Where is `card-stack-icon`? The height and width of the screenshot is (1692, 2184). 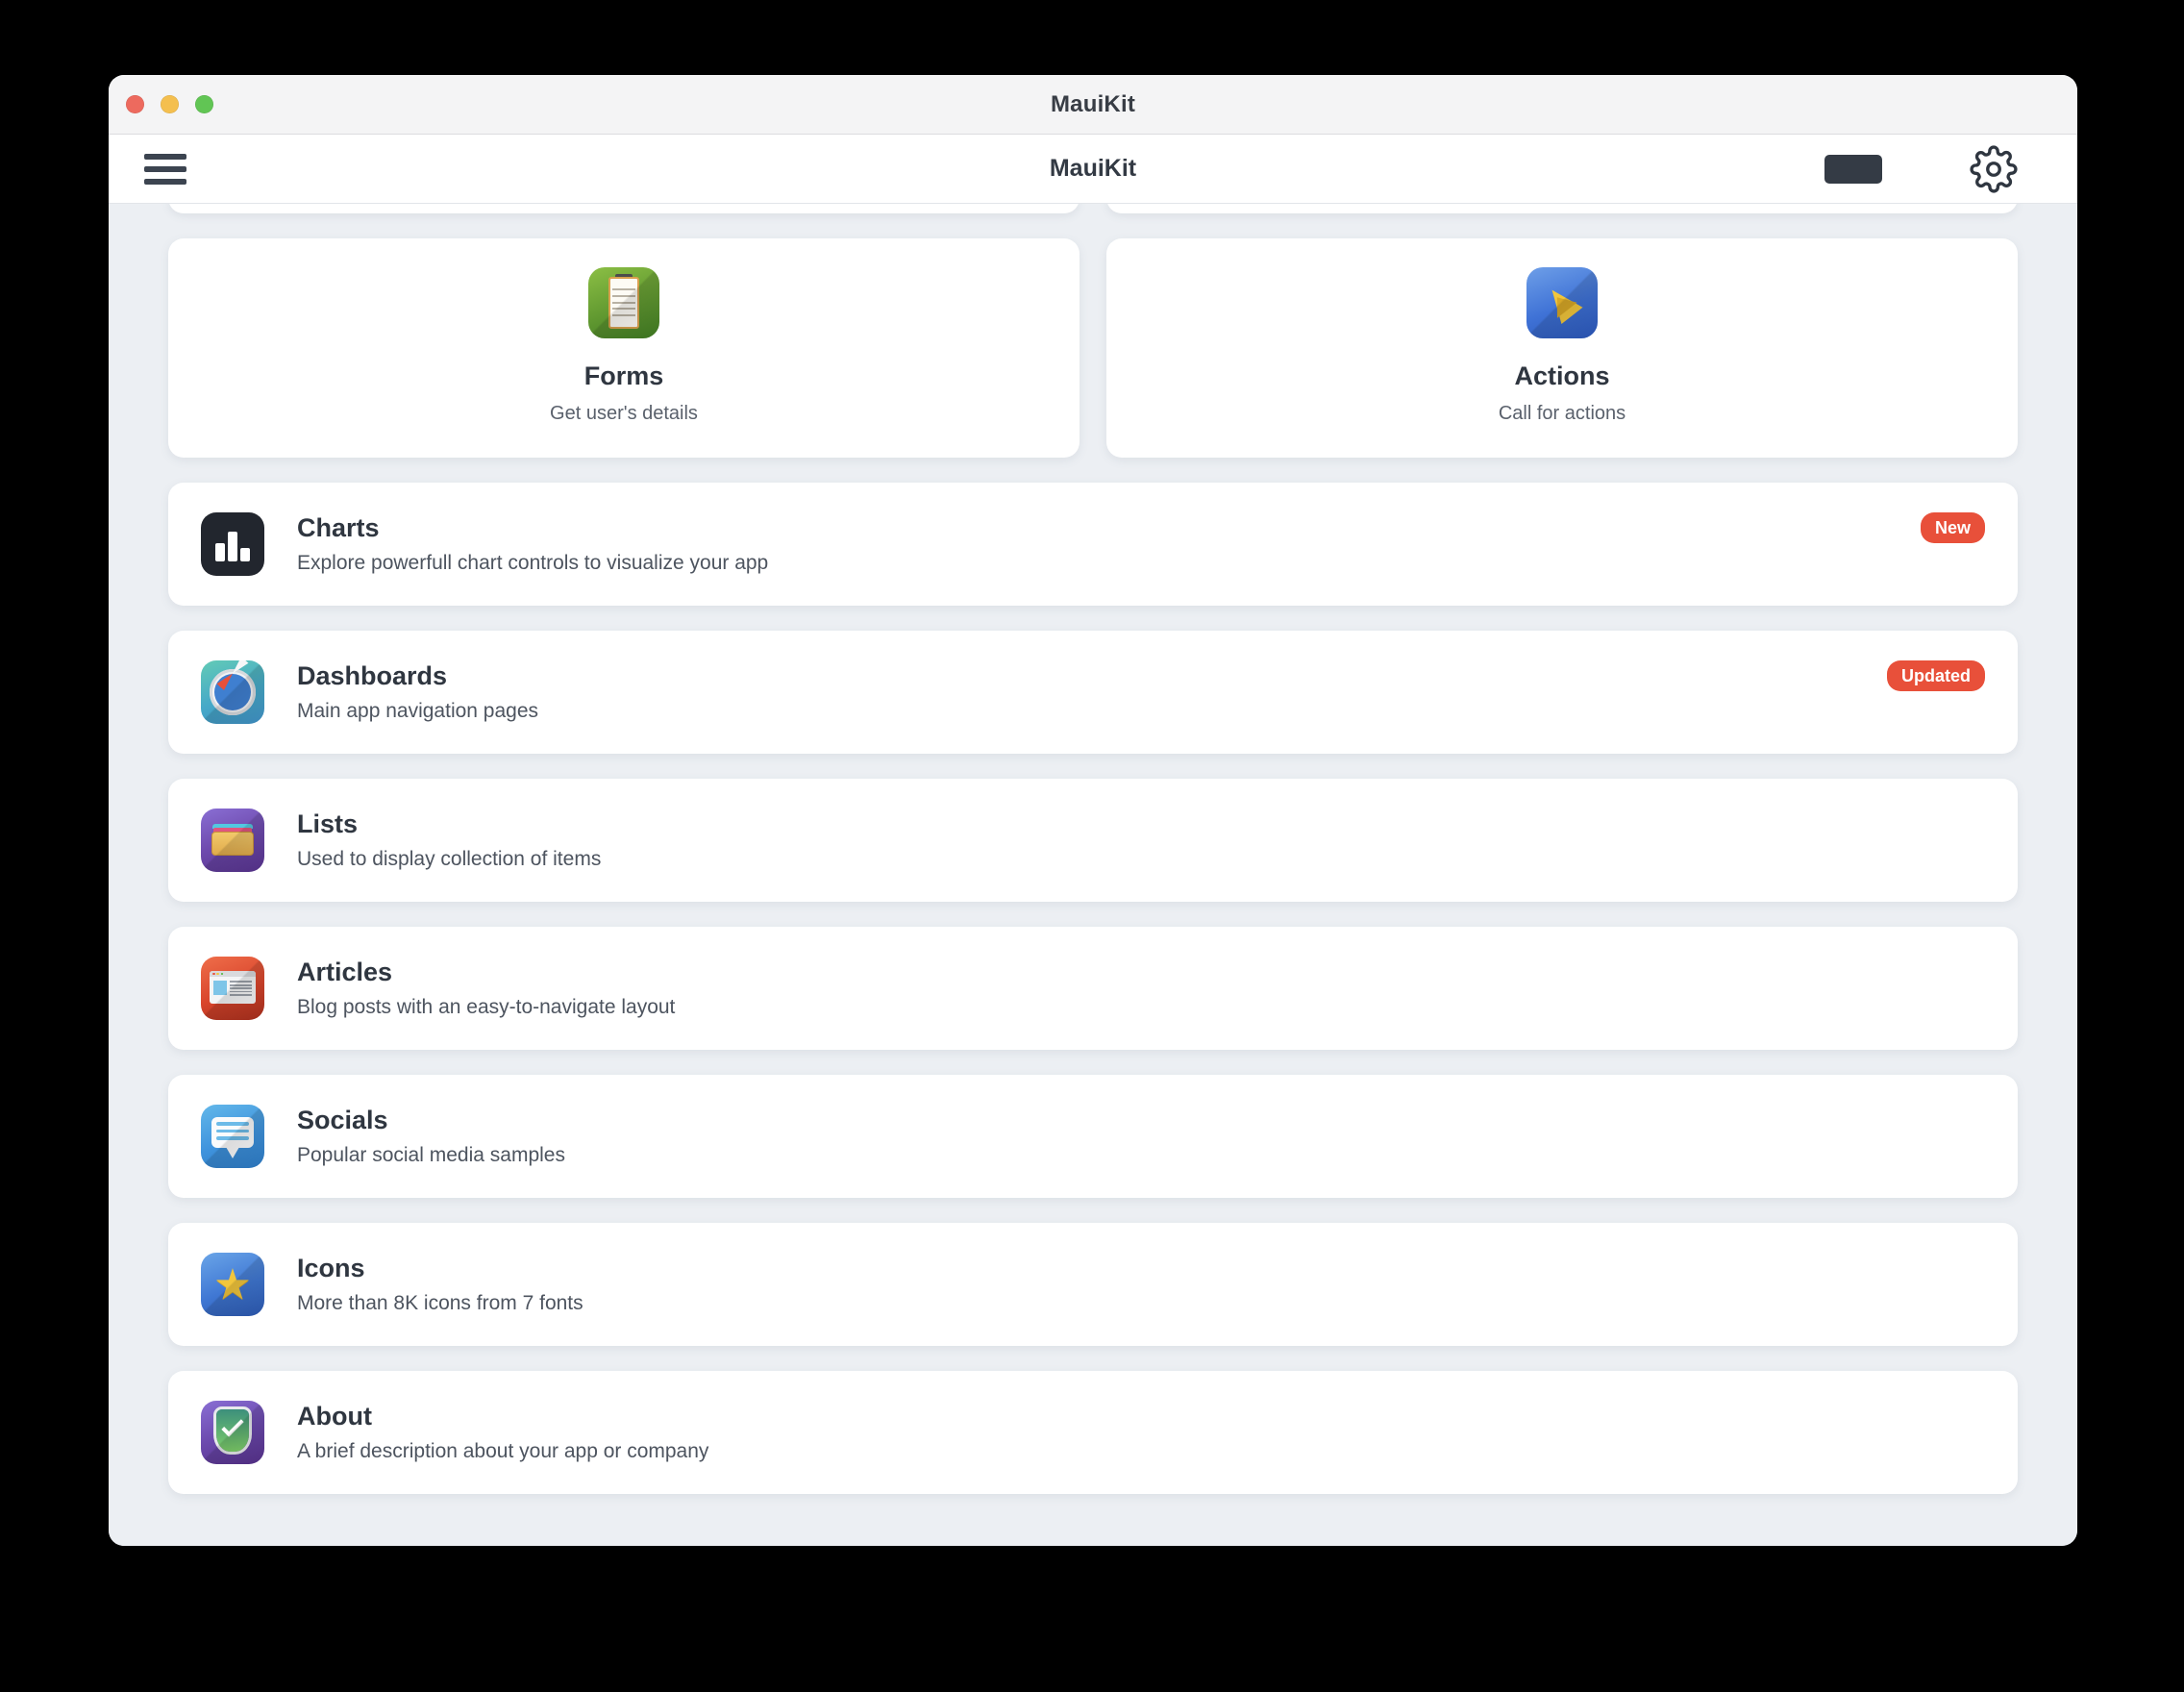
card-stack-icon is located at coordinates (233, 840).